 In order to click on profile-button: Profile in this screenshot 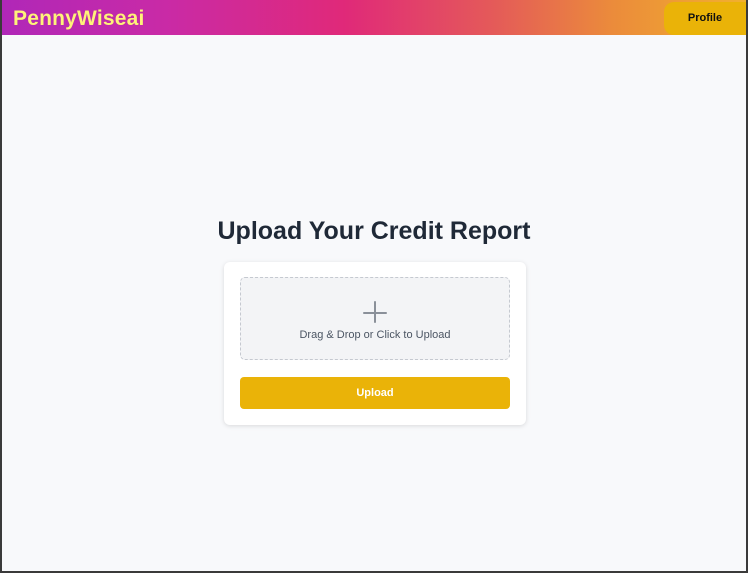, I will do `click(705, 18)`.